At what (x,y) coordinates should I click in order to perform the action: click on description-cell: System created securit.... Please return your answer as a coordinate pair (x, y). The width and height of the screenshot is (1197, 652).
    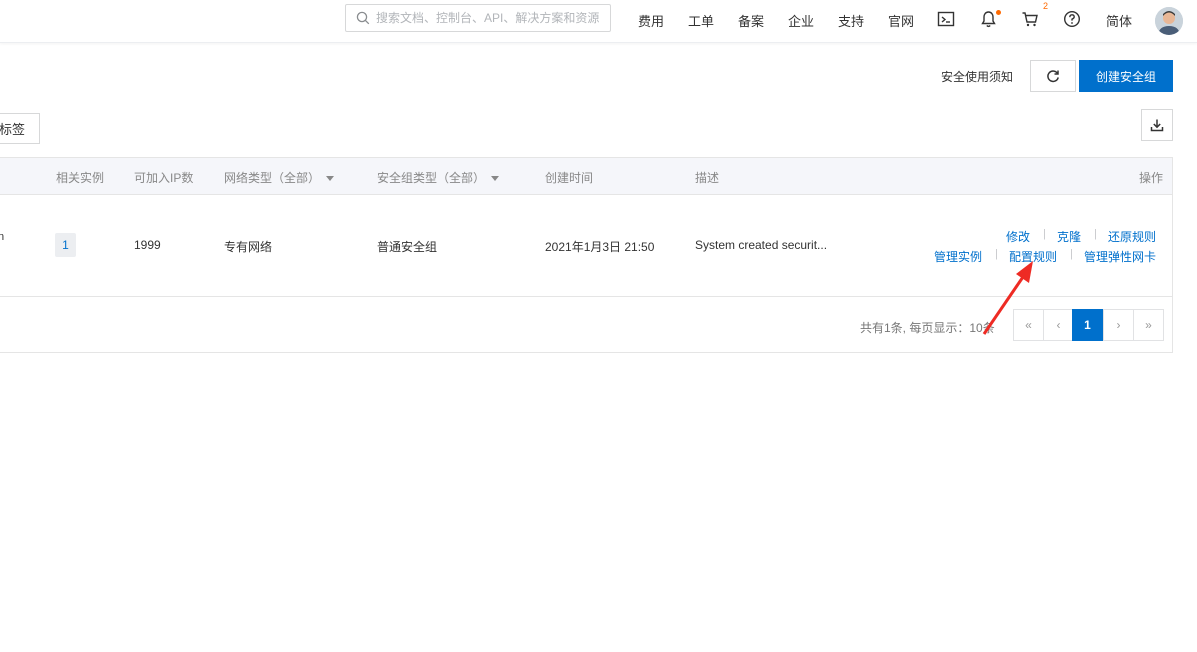
    Looking at the image, I should click on (761, 245).